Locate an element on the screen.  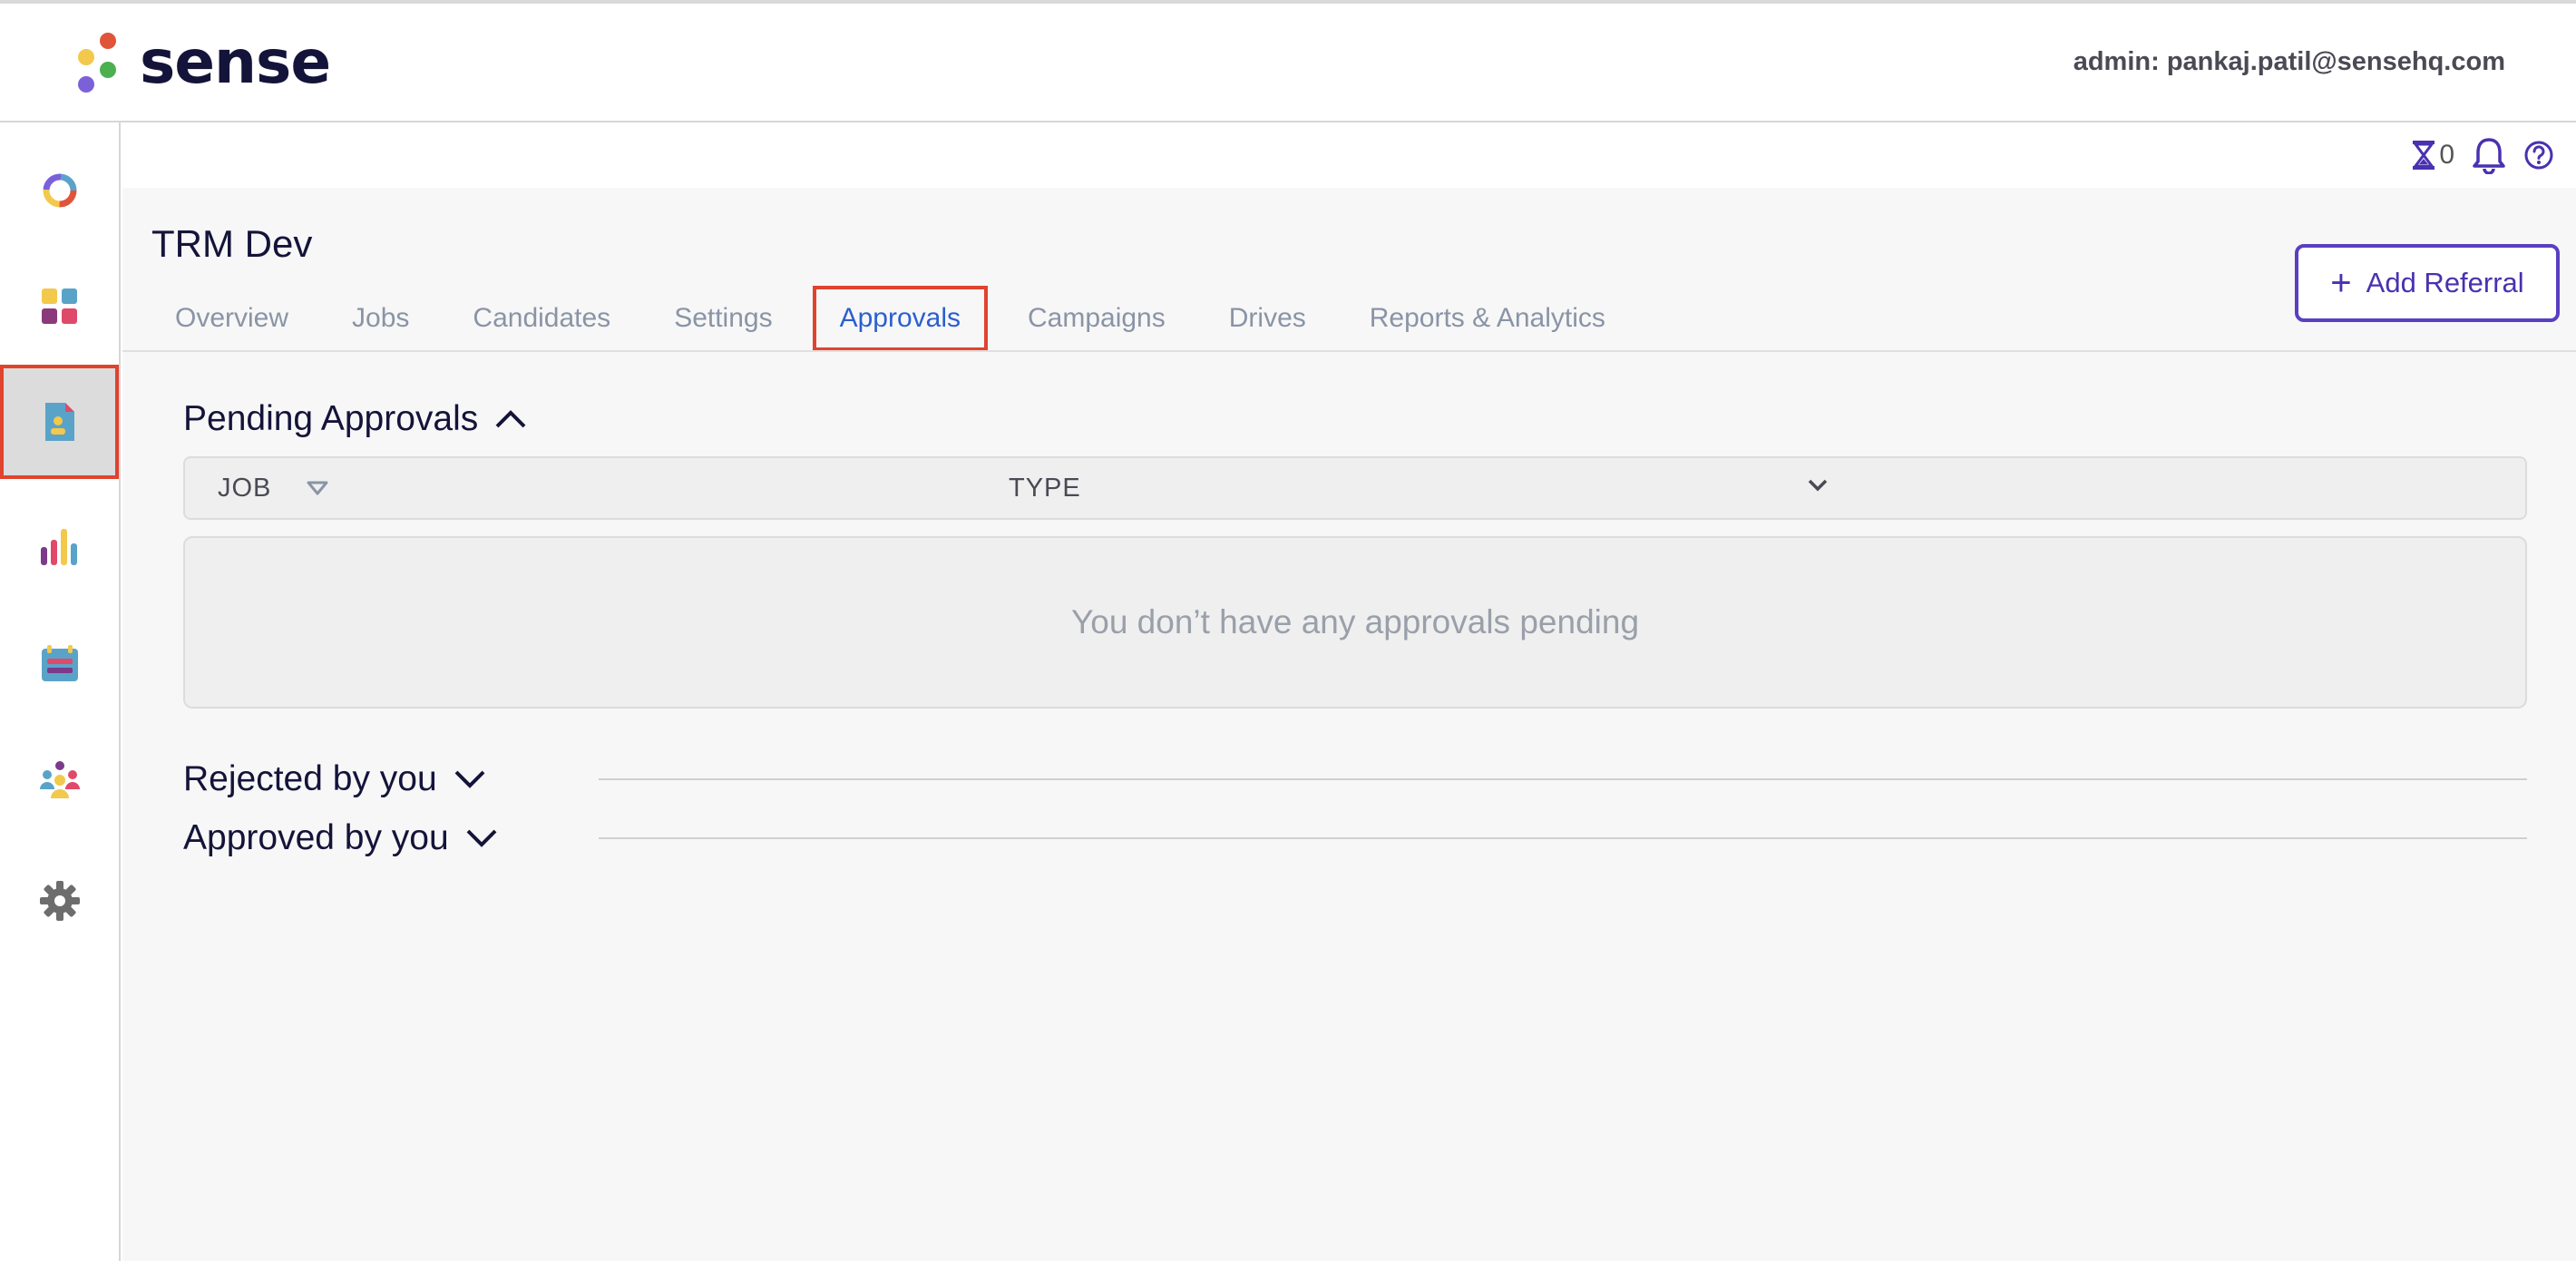
sort-down-icon is located at coordinates (317, 488).